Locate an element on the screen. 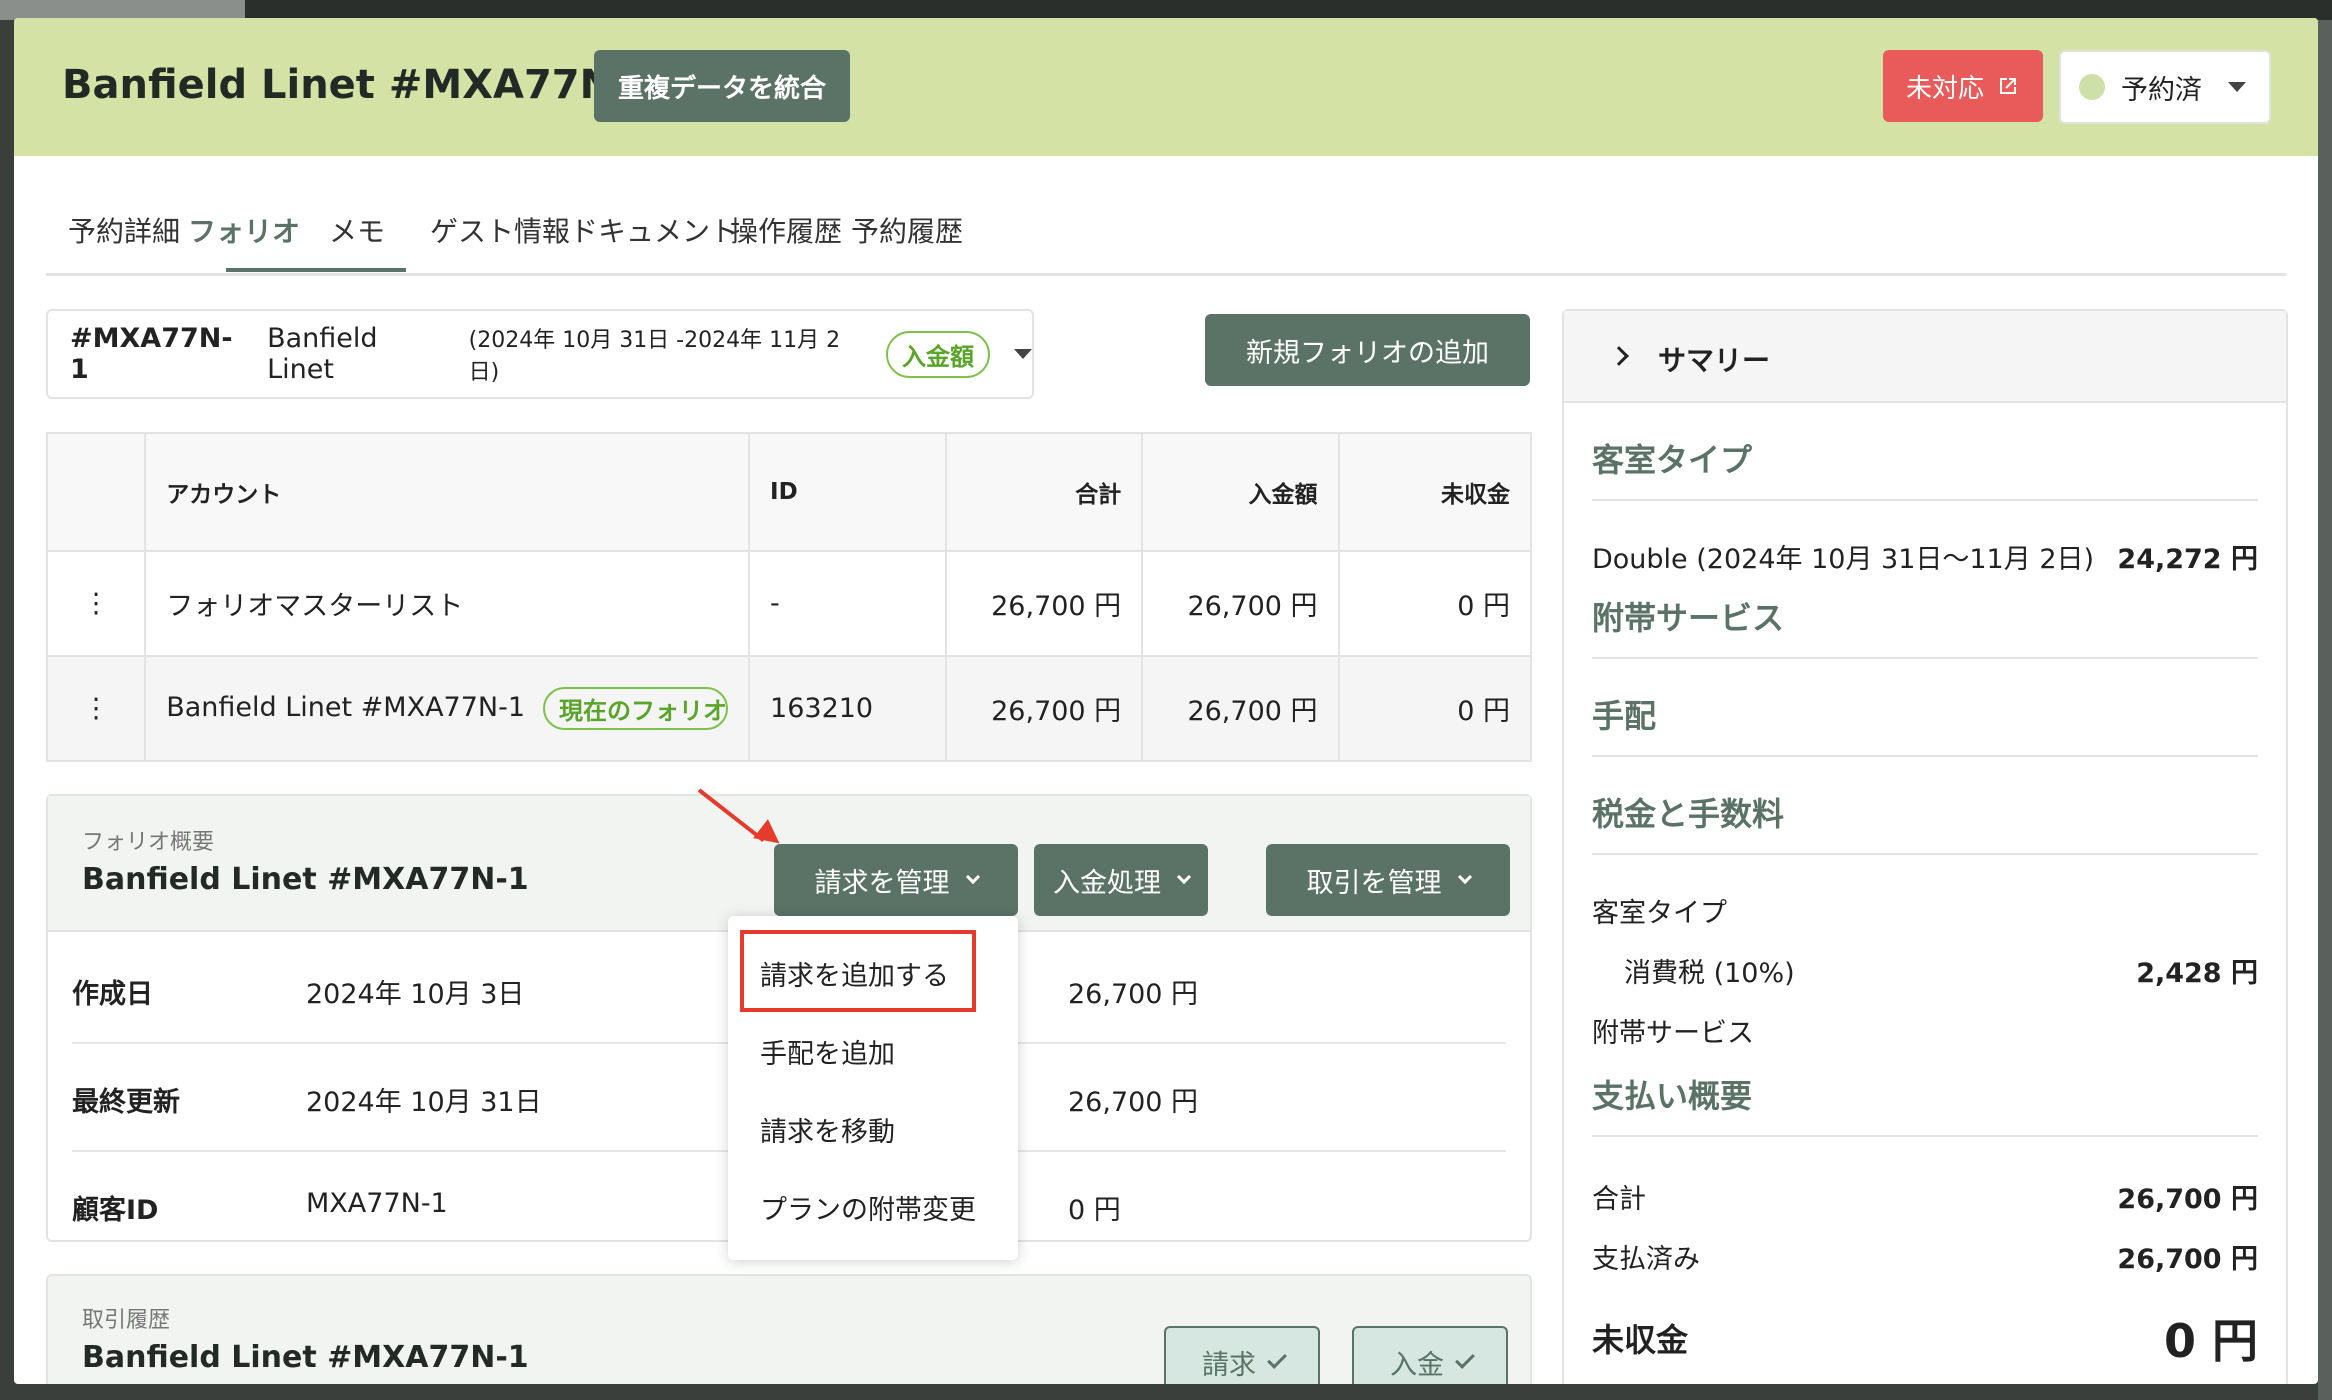  chevron-right-icon is located at coordinates (1619, 356).